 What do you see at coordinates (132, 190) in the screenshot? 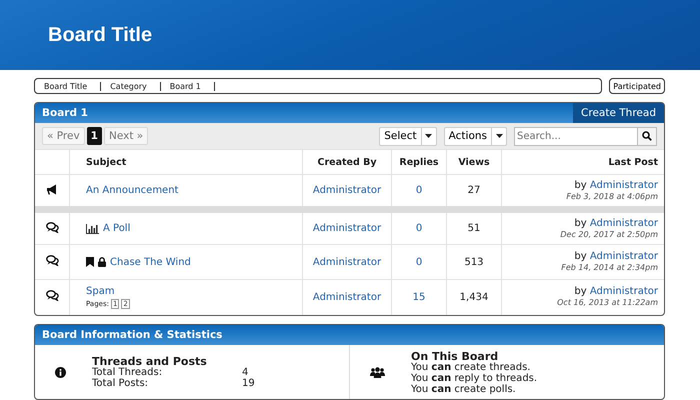
I see `thread-title-link: An Announcement` at bounding box center [132, 190].